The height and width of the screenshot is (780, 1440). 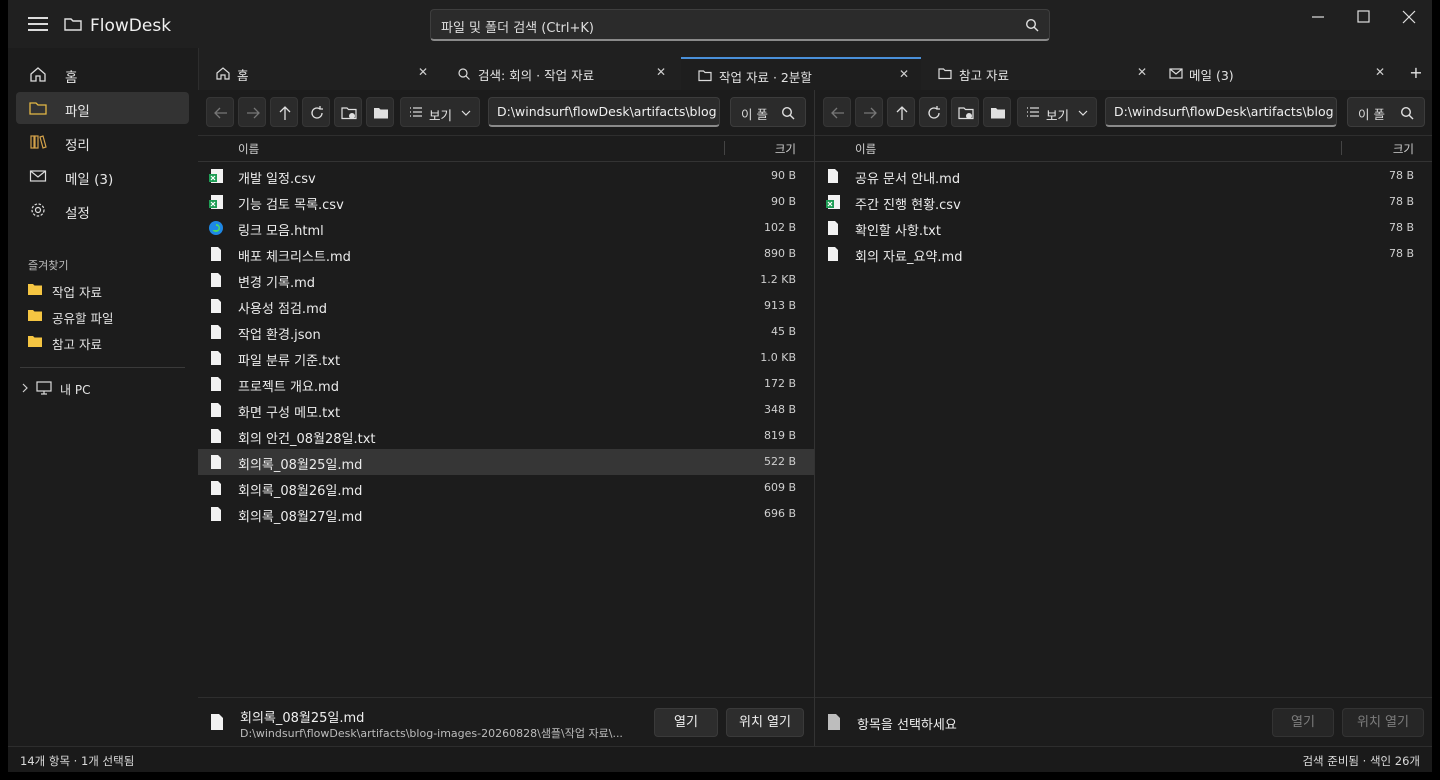 What do you see at coordinates (506, 306) in the screenshot?
I see `file-row: 사용성 점검.md 913 B` at bounding box center [506, 306].